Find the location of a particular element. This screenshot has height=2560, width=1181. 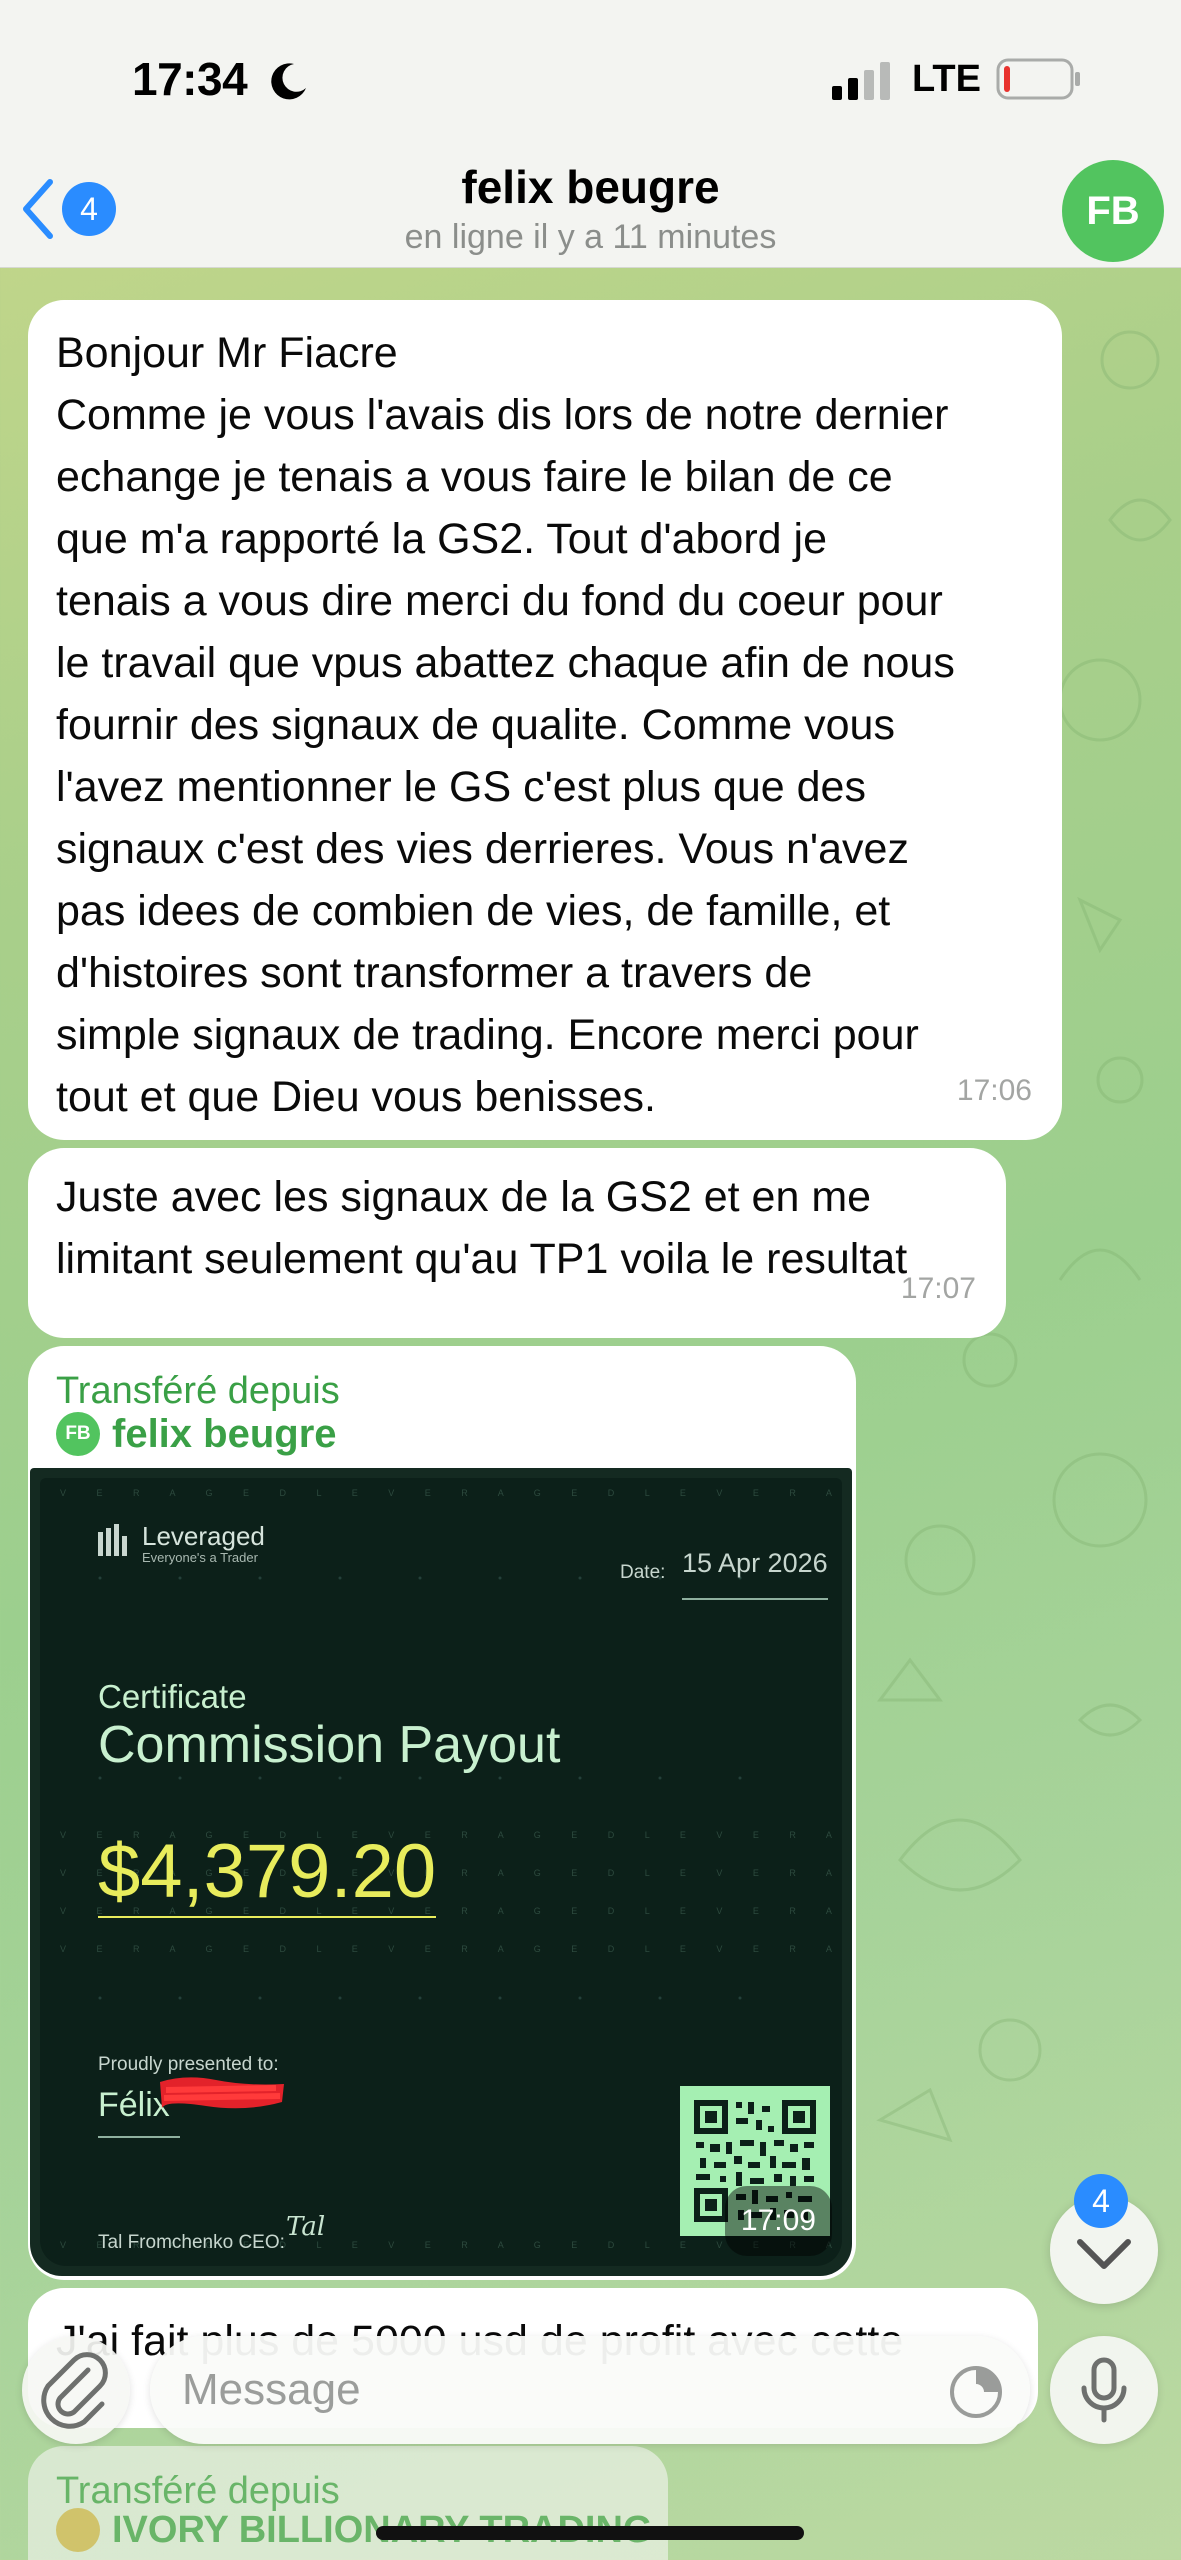

certificate-logo: Leveraged Everyone's a Trader is located at coordinates (181, 1544).